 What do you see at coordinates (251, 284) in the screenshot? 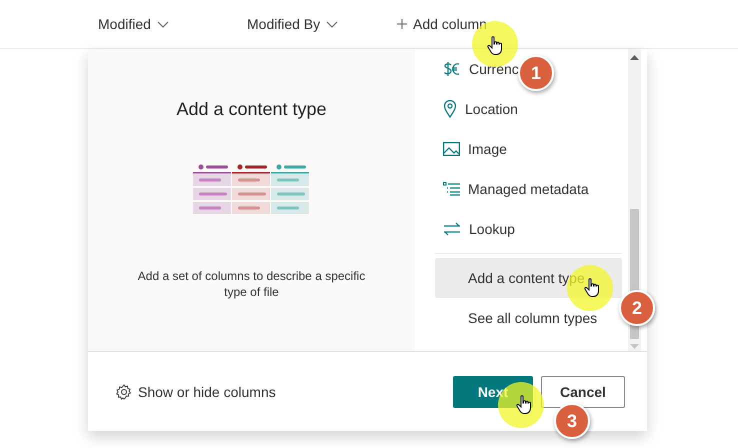
I see `description-text: Add a set of columns to describe a specific type of file` at bounding box center [251, 284].